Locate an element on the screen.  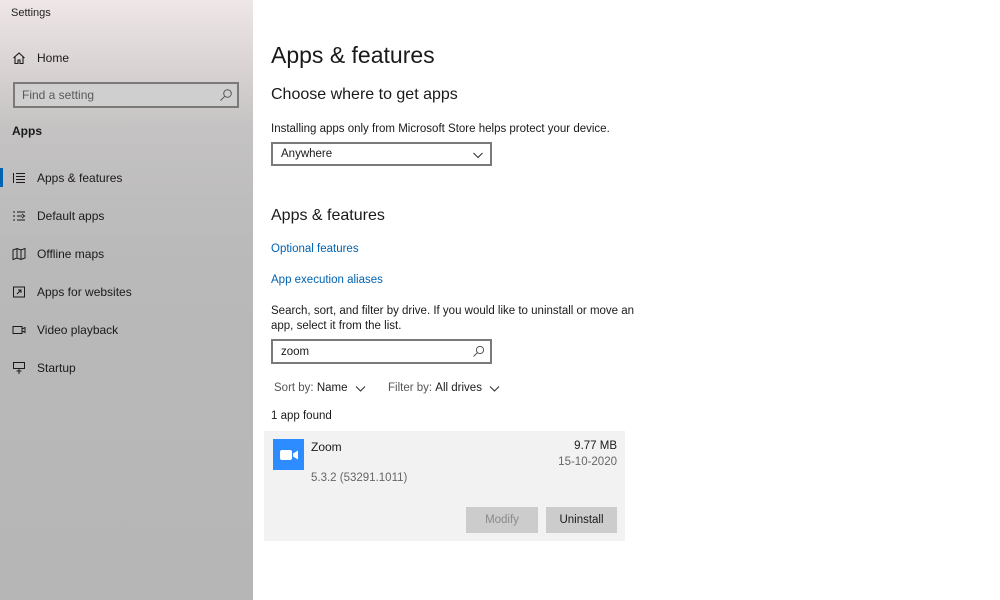
app-source-dropdown: Anywhere is located at coordinates (381, 154).